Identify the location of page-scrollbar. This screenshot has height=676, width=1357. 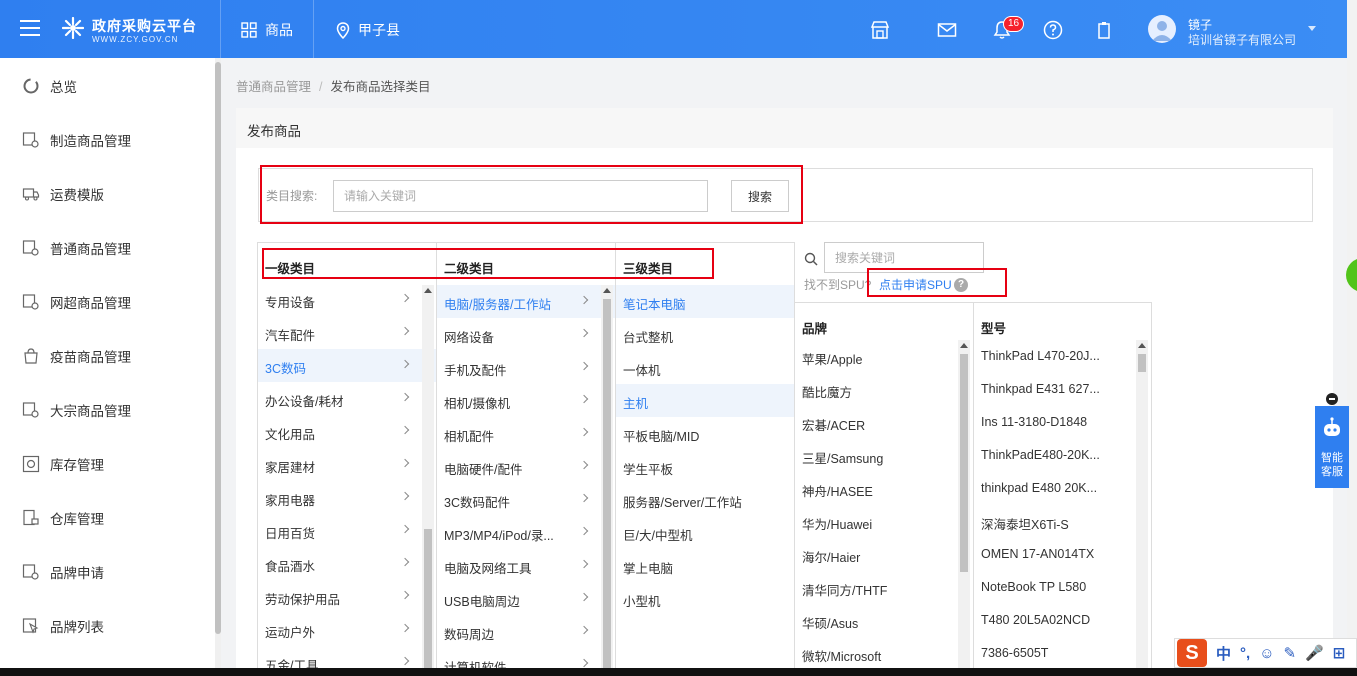
(1352, 338).